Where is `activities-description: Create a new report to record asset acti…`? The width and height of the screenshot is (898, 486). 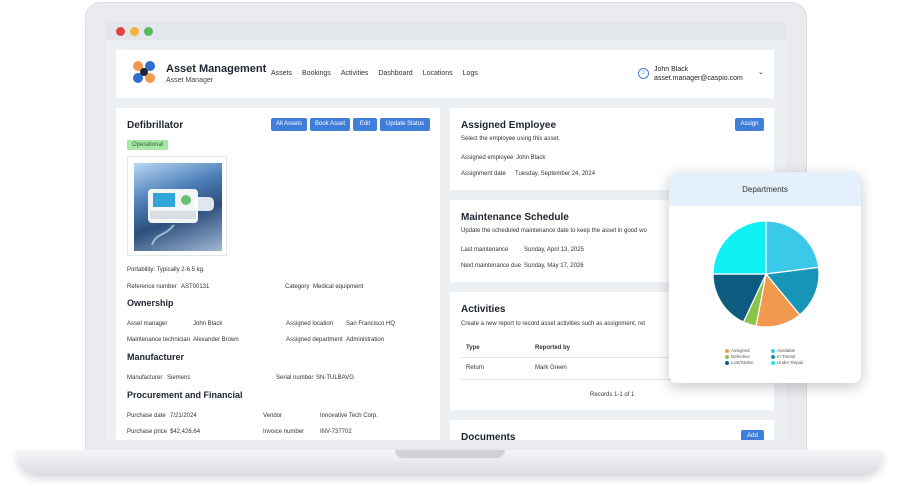 activities-description: Create a new report to record asset acti… is located at coordinates (553, 324).